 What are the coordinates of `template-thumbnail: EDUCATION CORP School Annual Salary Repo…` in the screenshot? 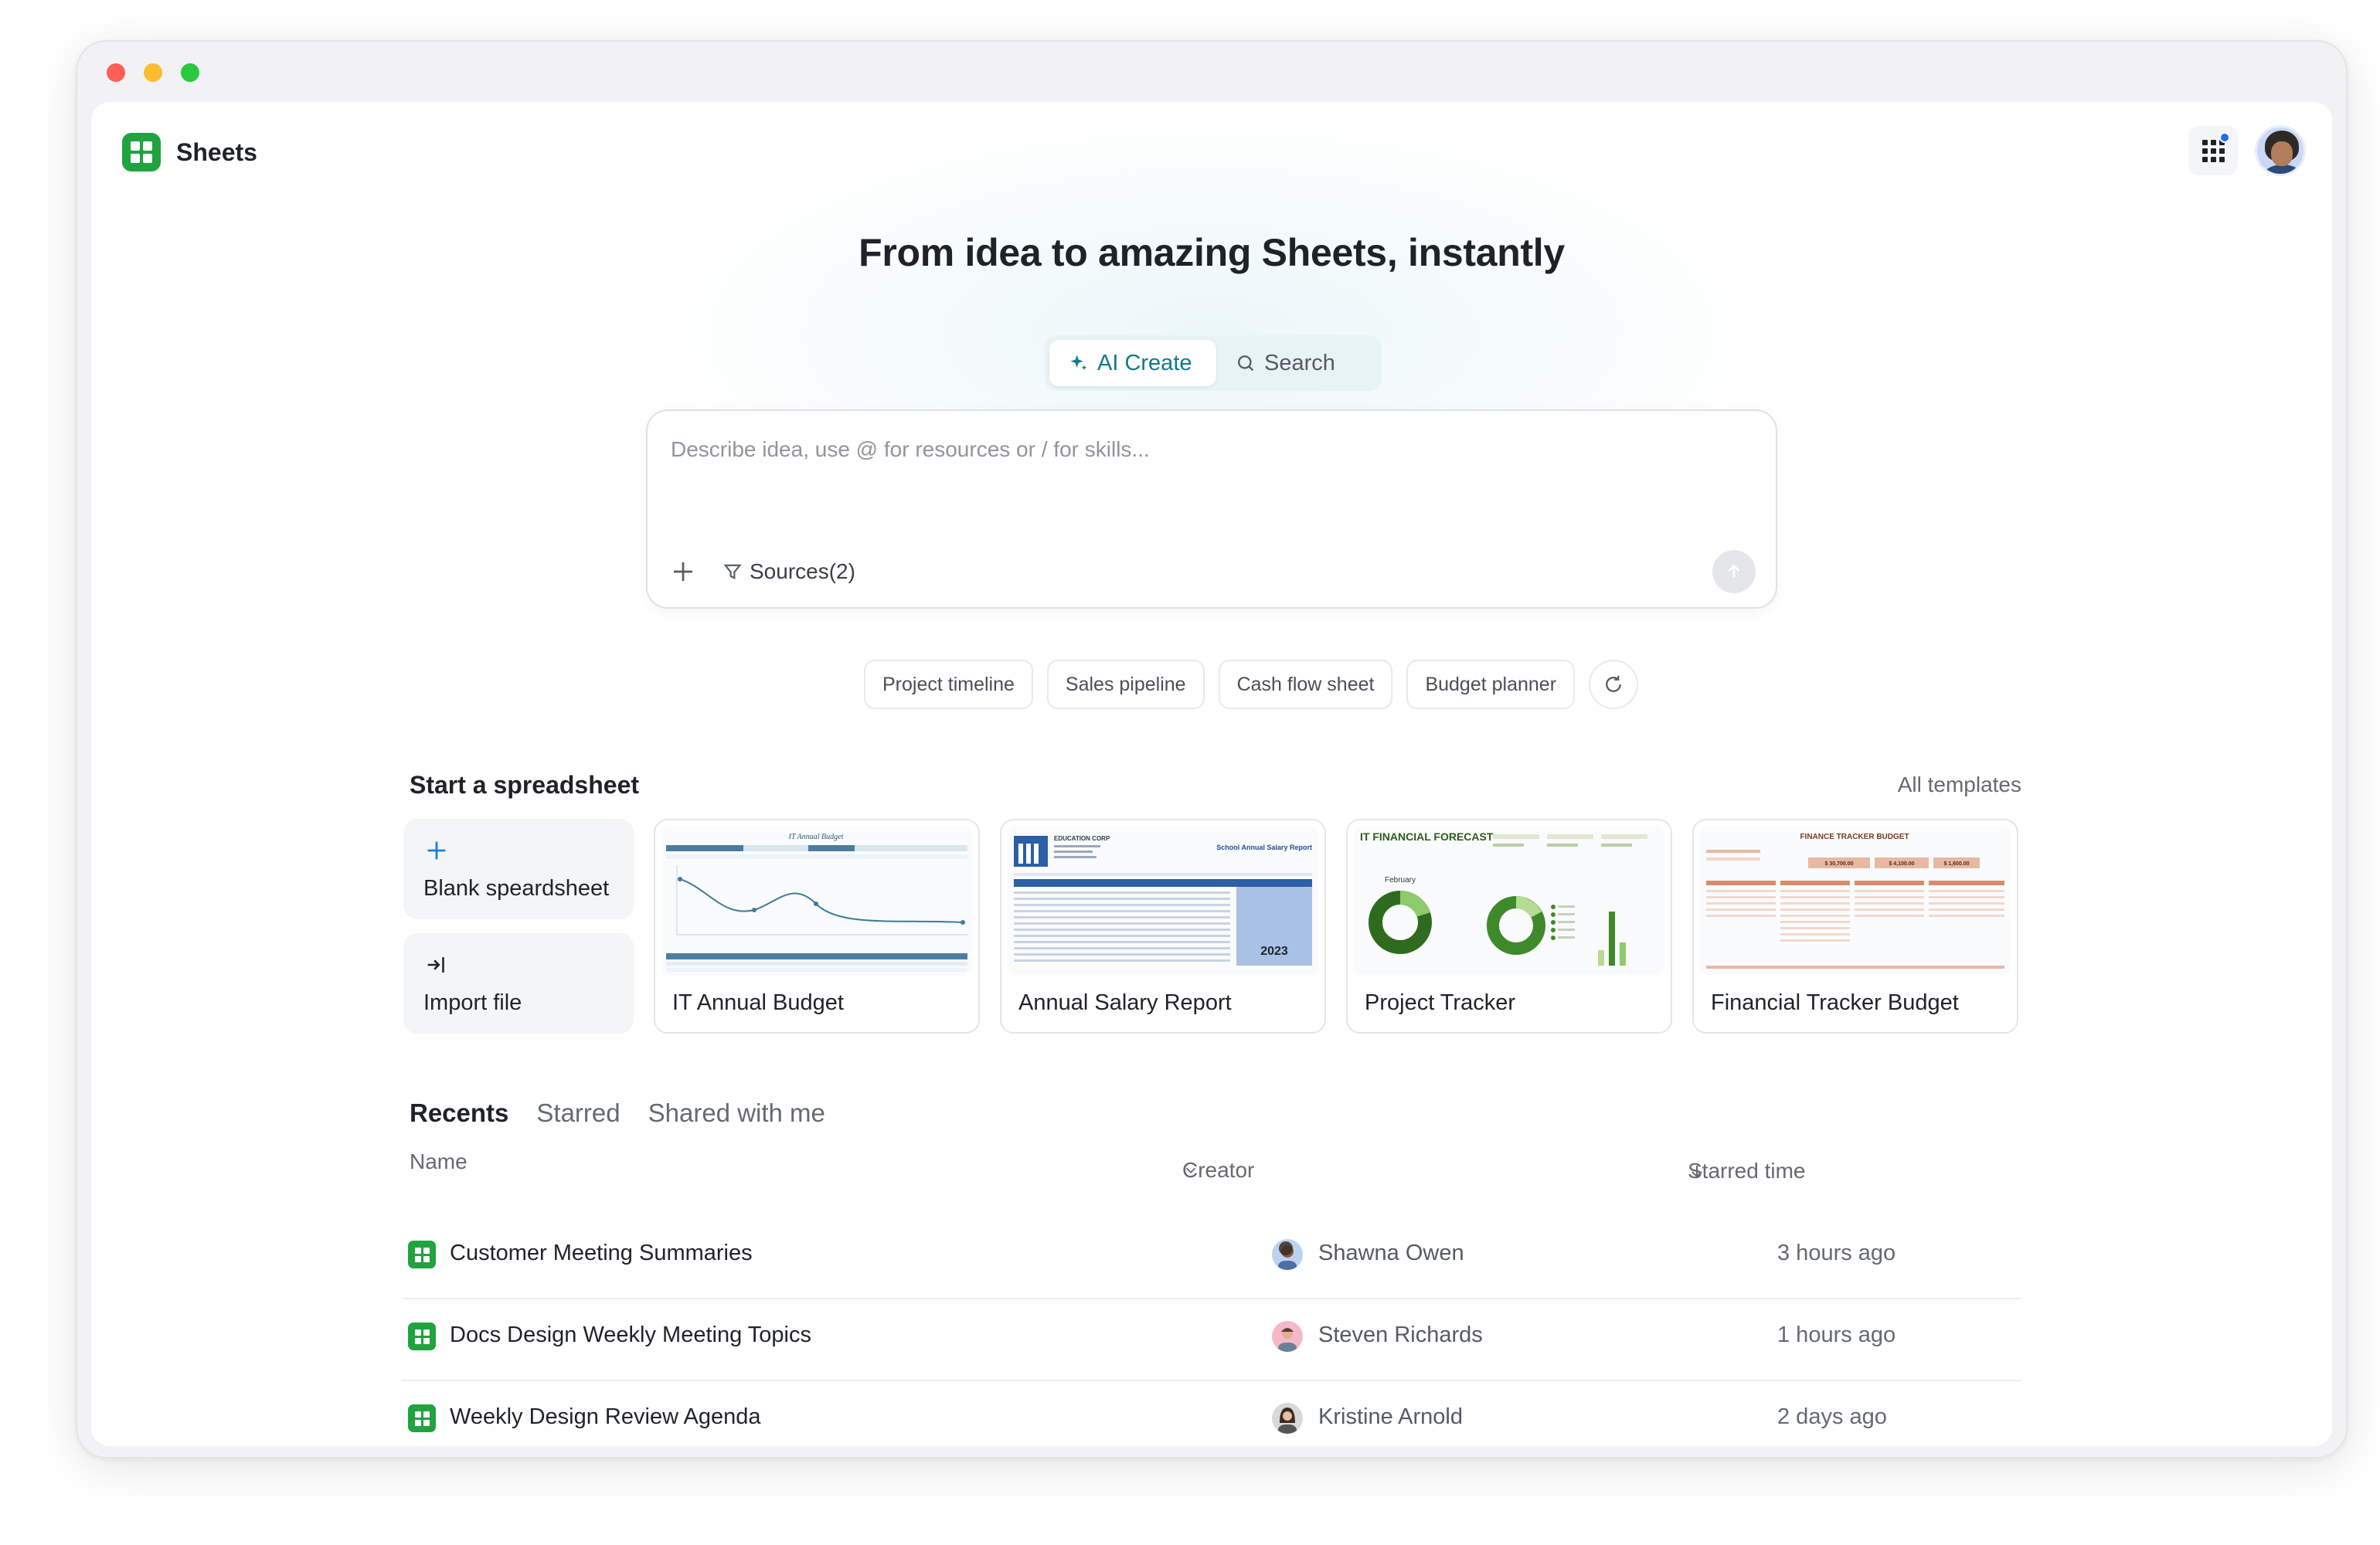 It's located at (1163, 901).